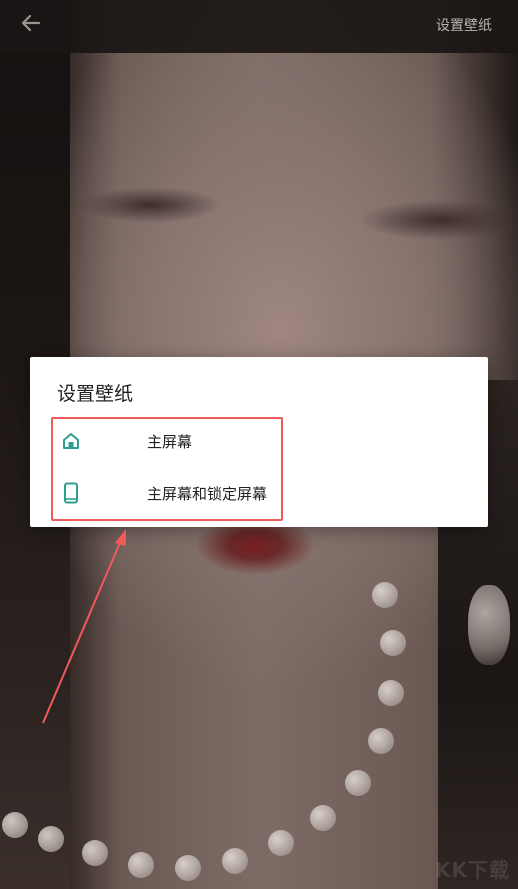 This screenshot has width=518, height=889. I want to click on watermark: KK下载, so click(472, 870).